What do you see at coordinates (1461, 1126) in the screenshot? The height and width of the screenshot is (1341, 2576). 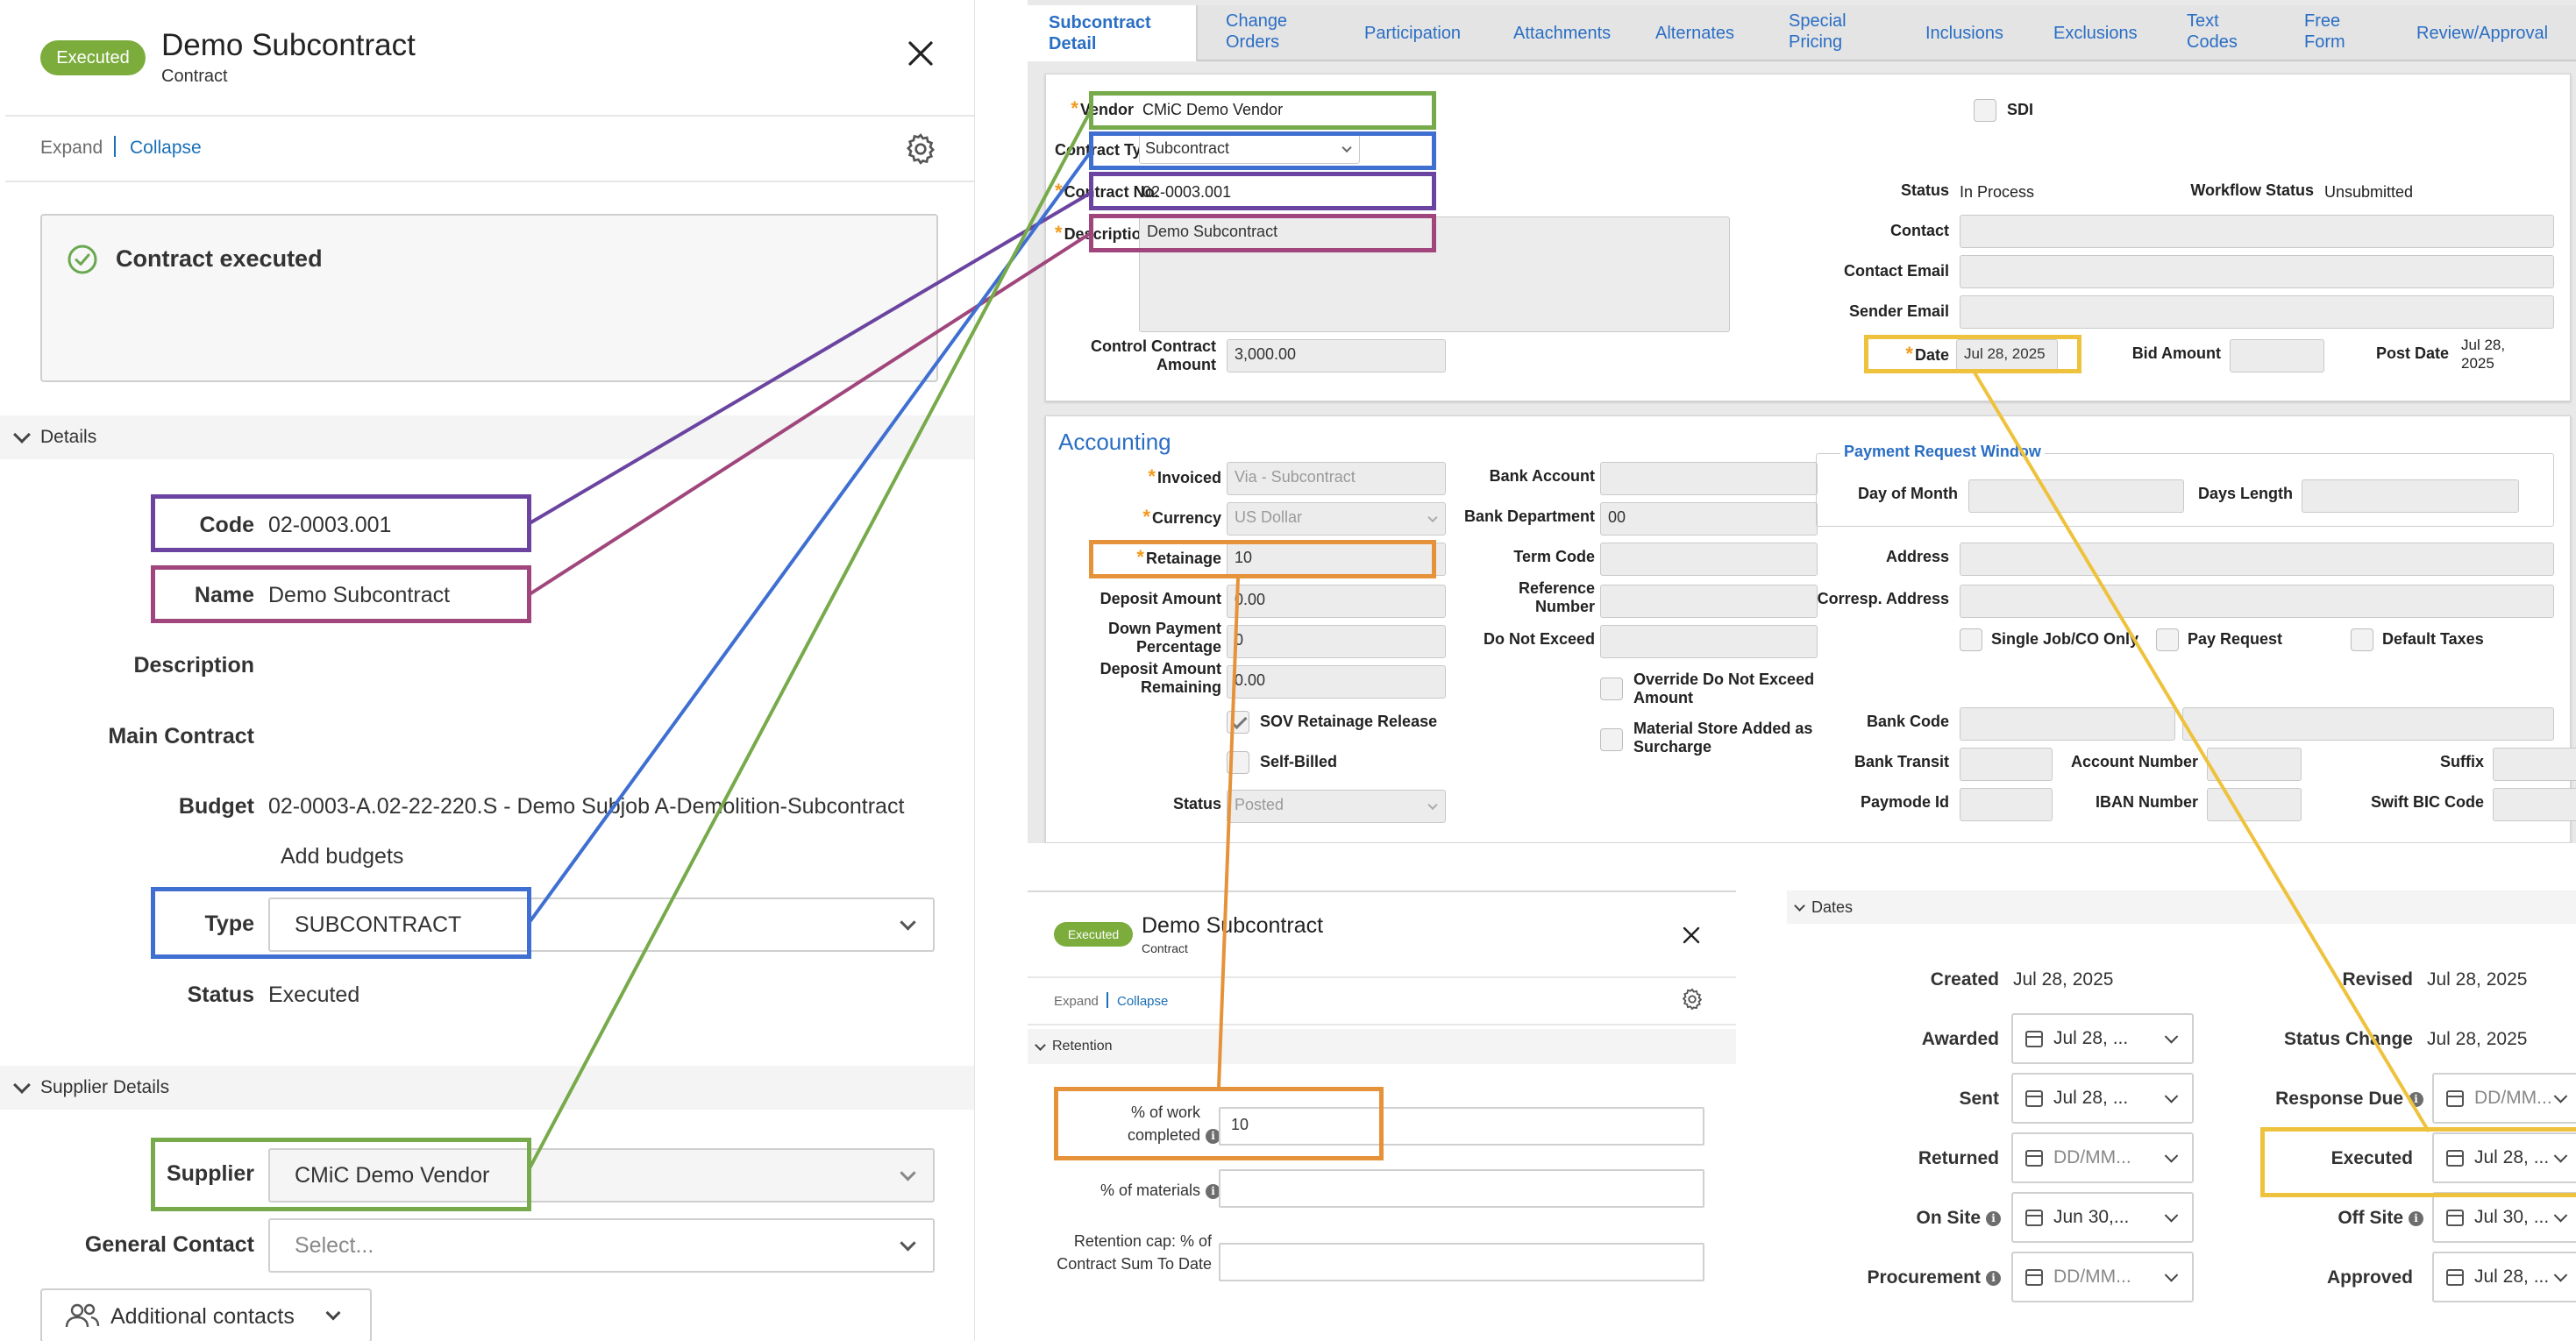 I see `work-completed-input: 10` at bounding box center [1461, 1126].